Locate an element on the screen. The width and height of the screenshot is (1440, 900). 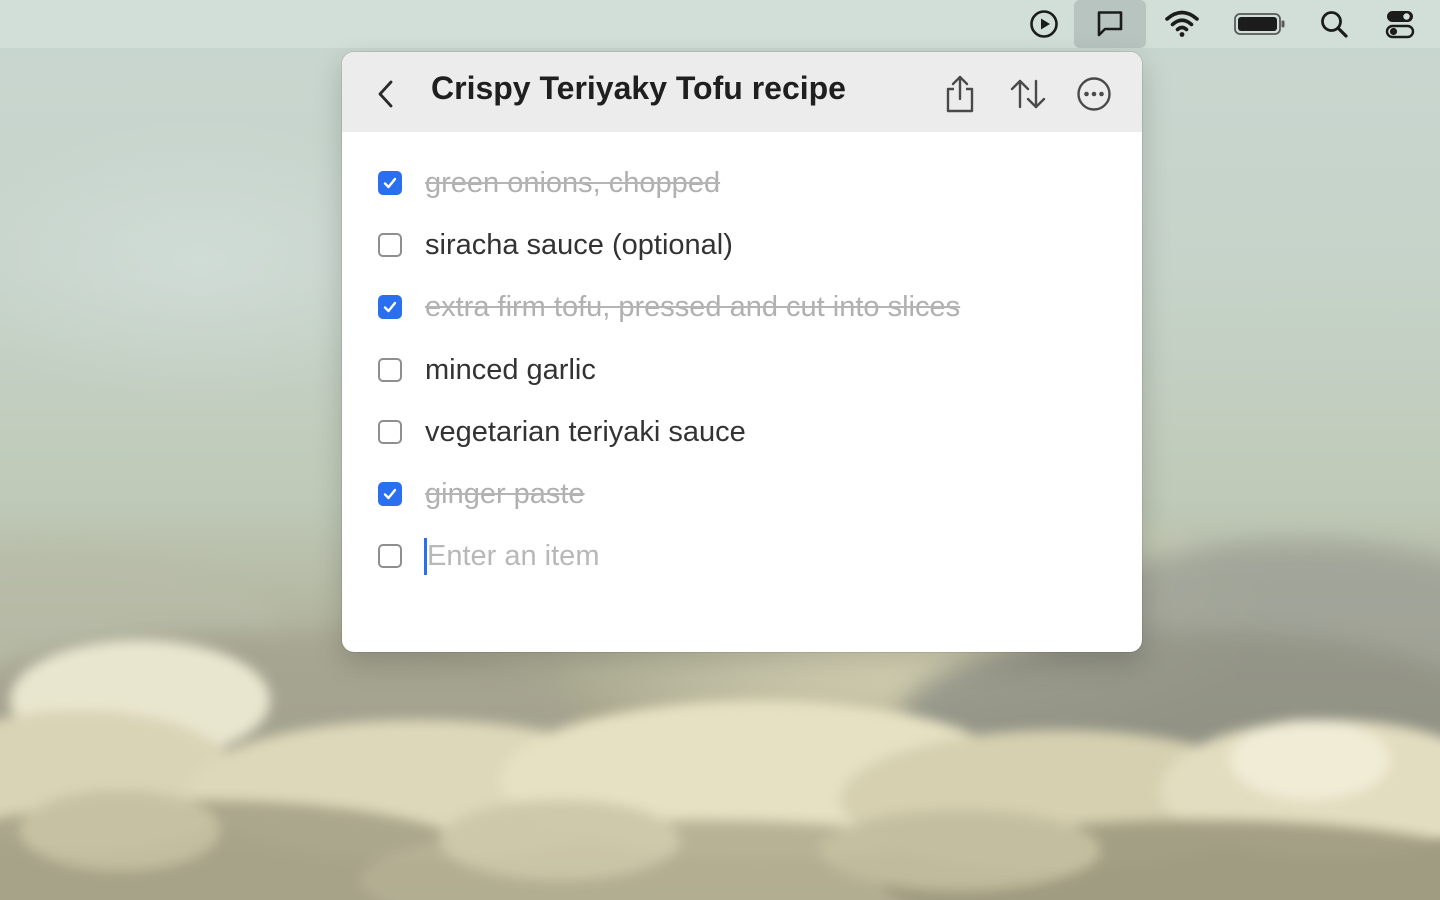
new-item-row is located at coordinates (742, 557).